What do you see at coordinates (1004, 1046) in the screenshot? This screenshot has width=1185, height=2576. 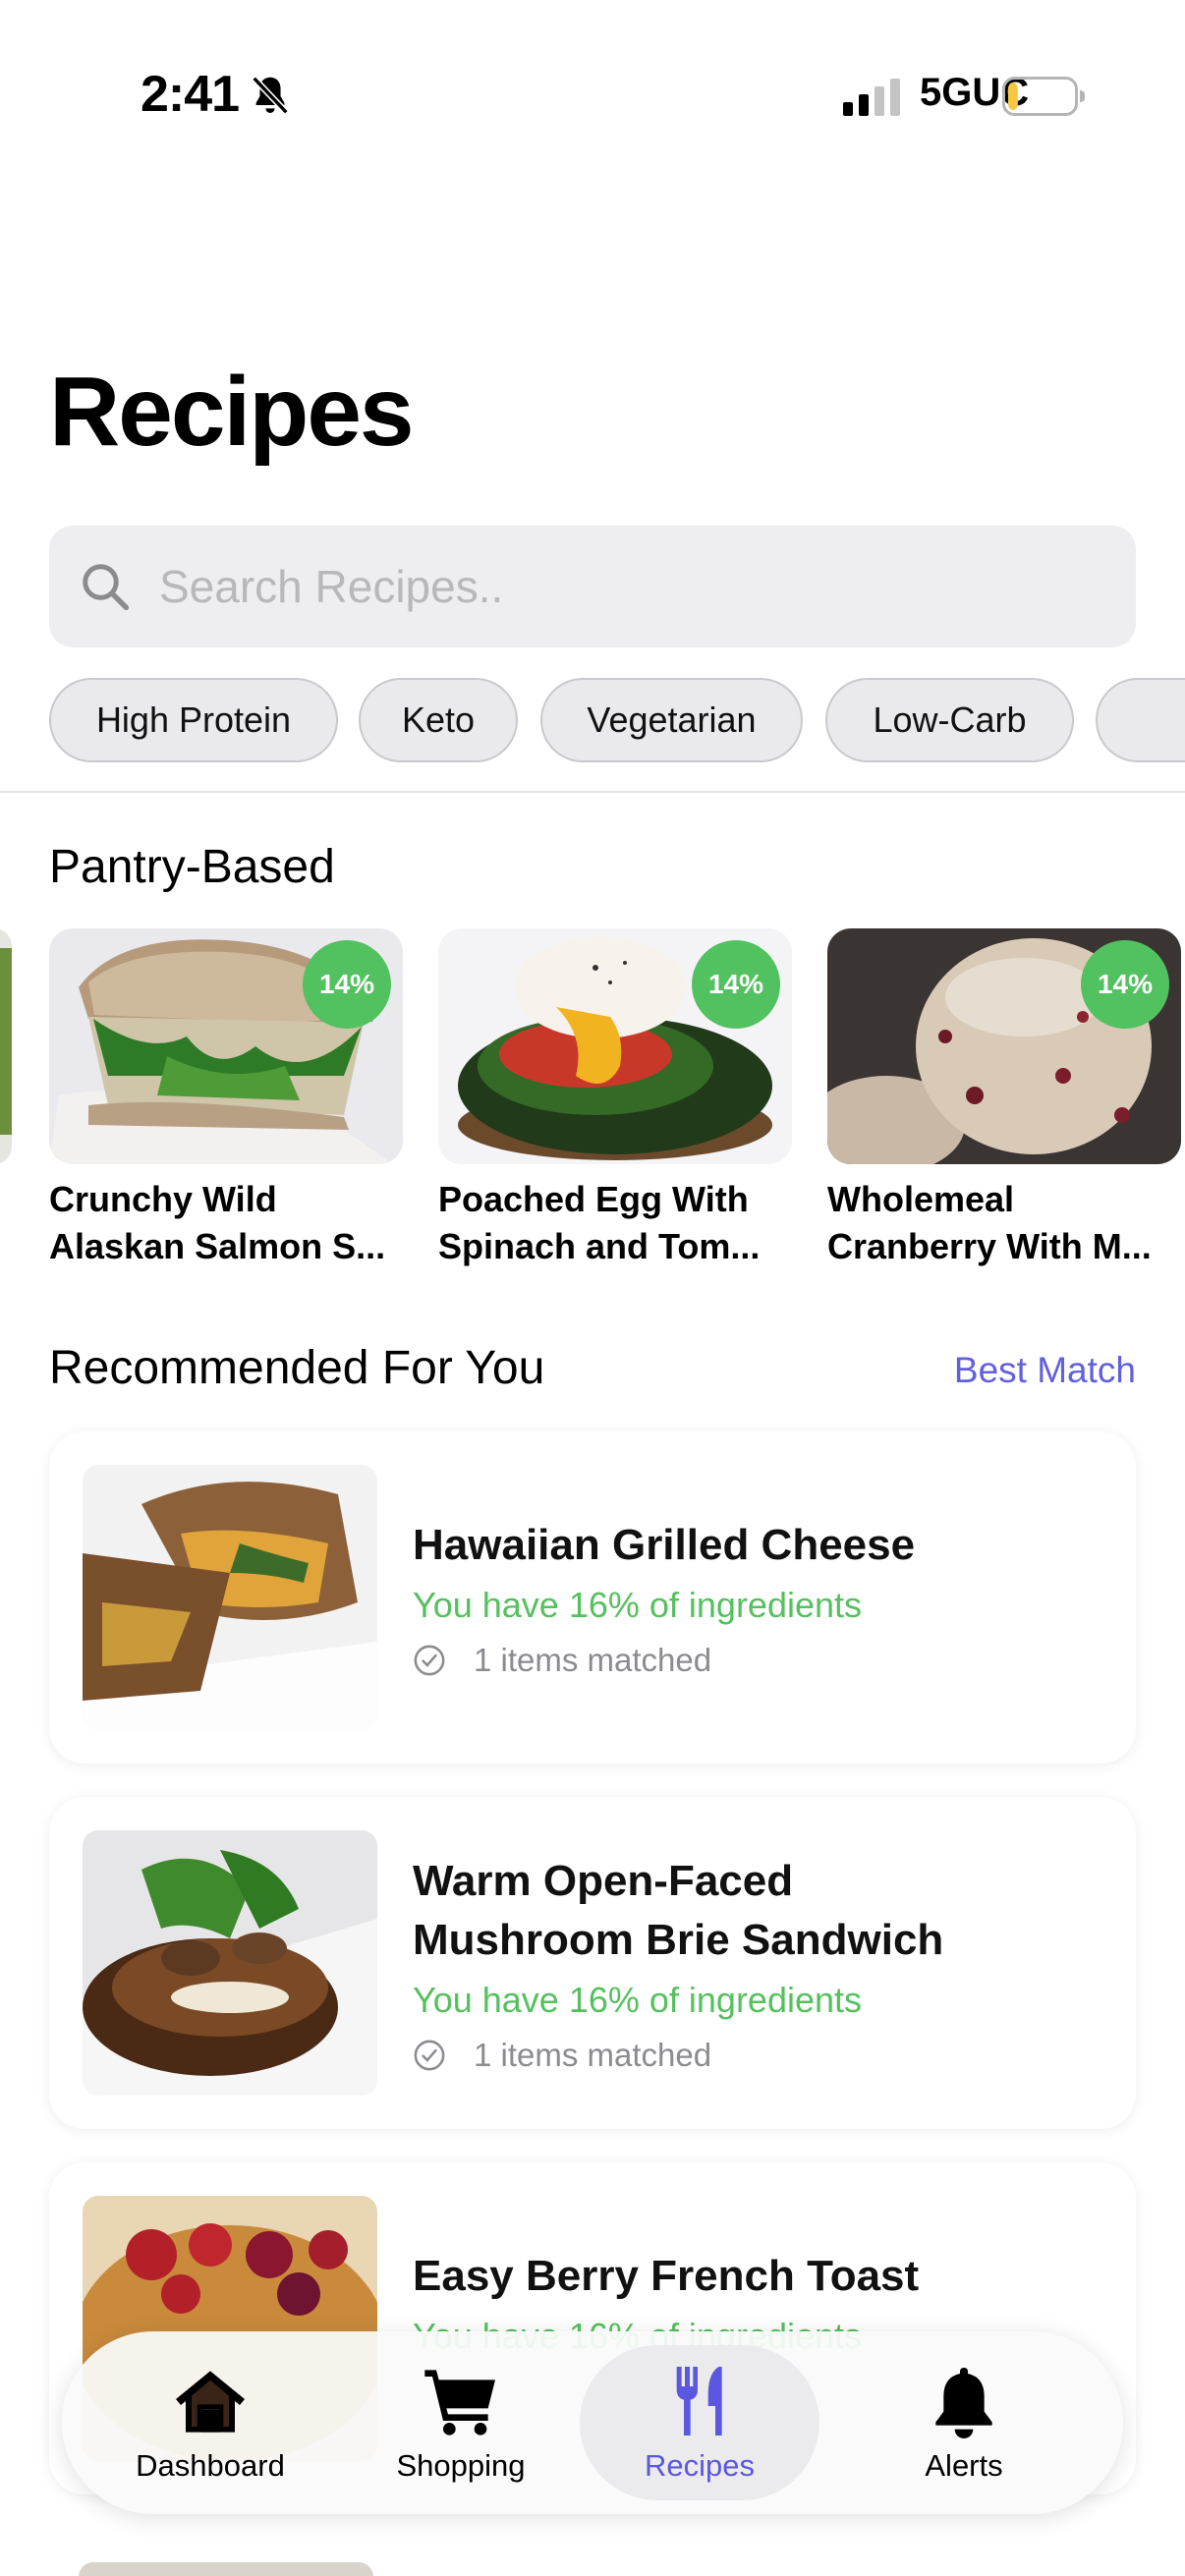 I see `cranberry-bread-photo: 14%` at bounding box center [1004, 1046].